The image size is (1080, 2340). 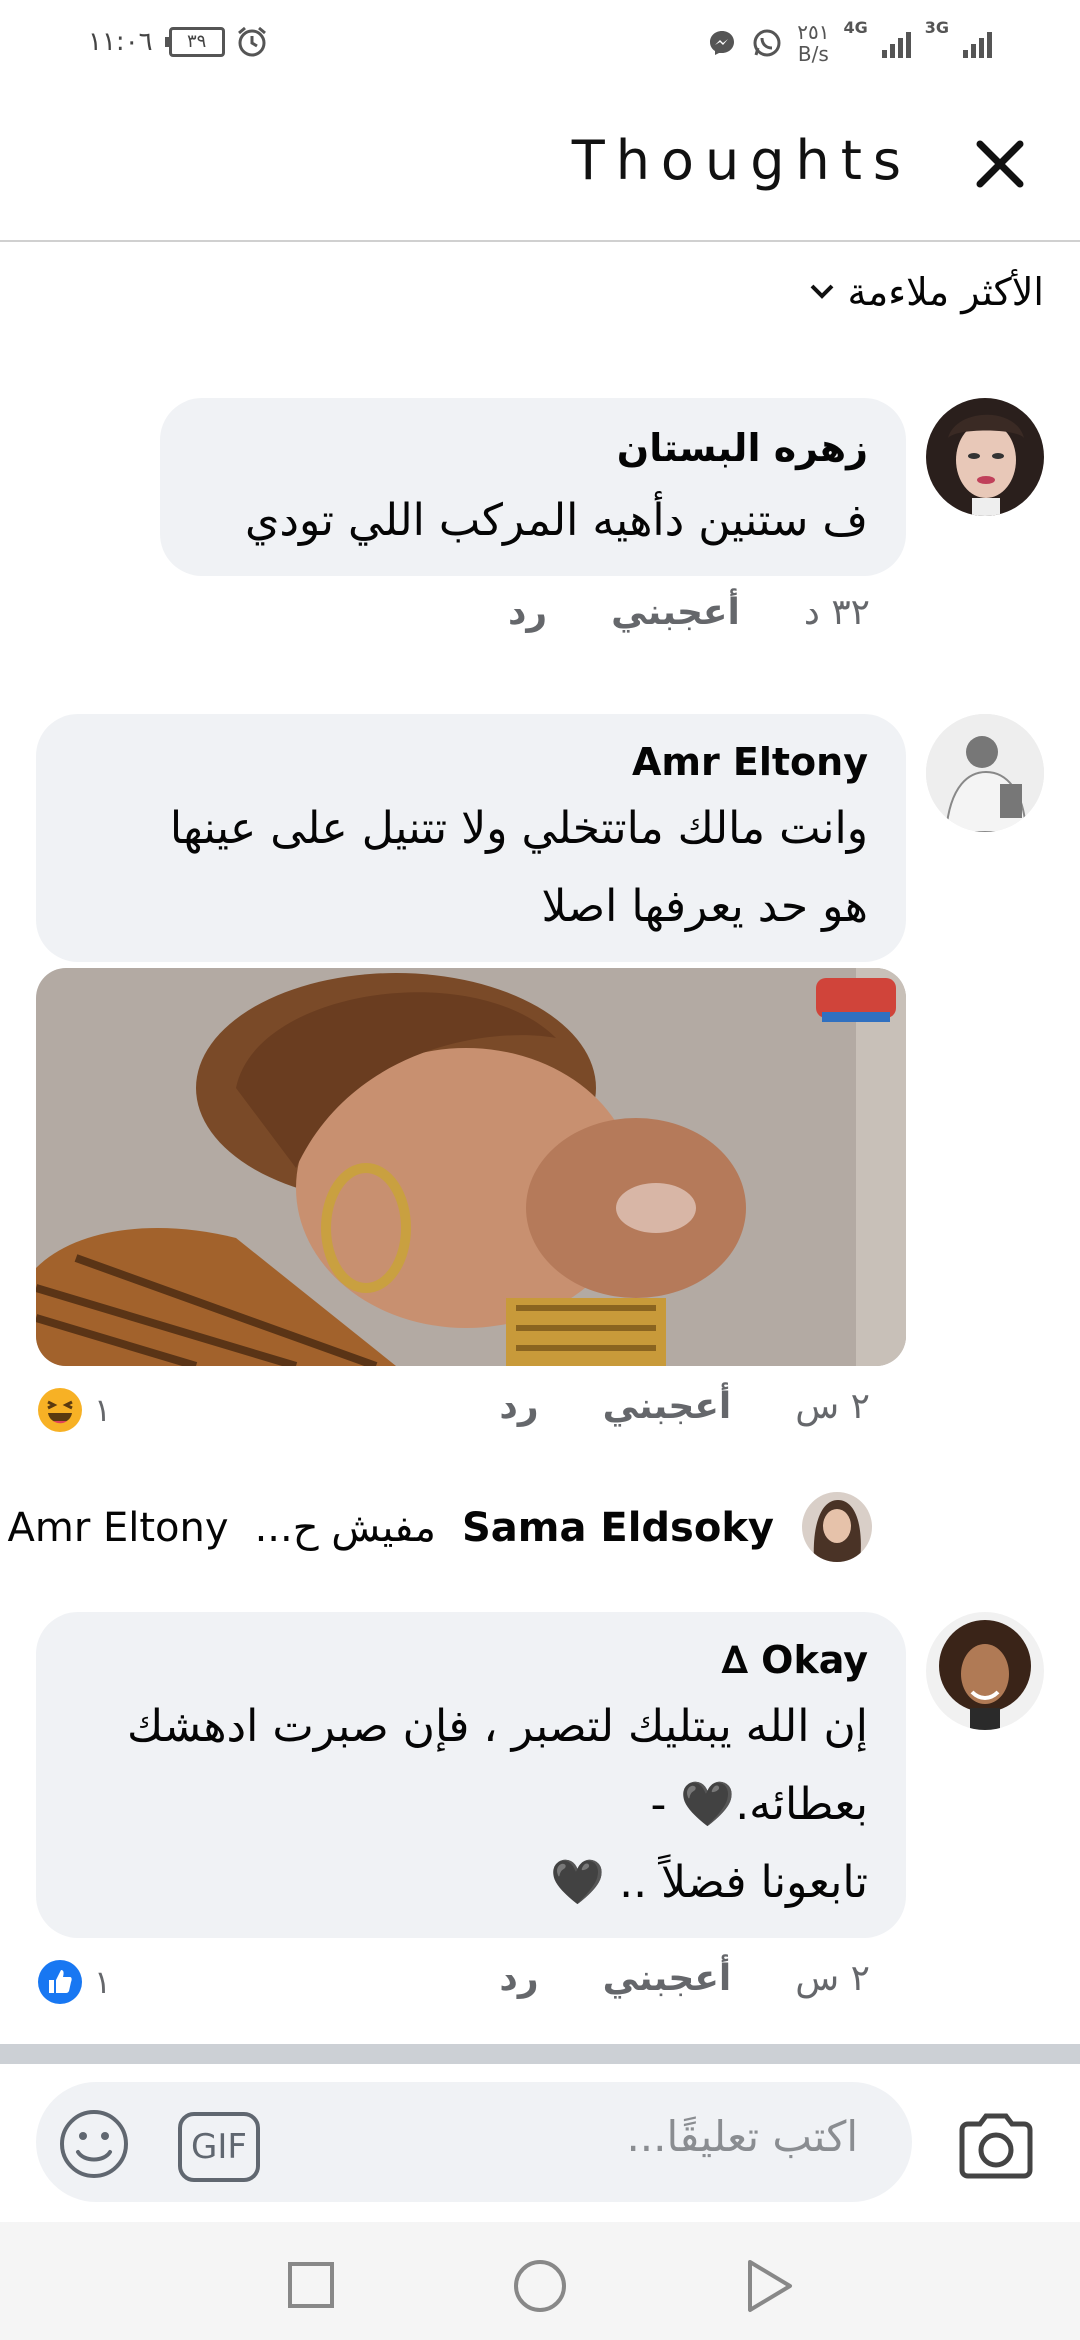 I want to click on circle-icon, so click(x=540, y=2286).